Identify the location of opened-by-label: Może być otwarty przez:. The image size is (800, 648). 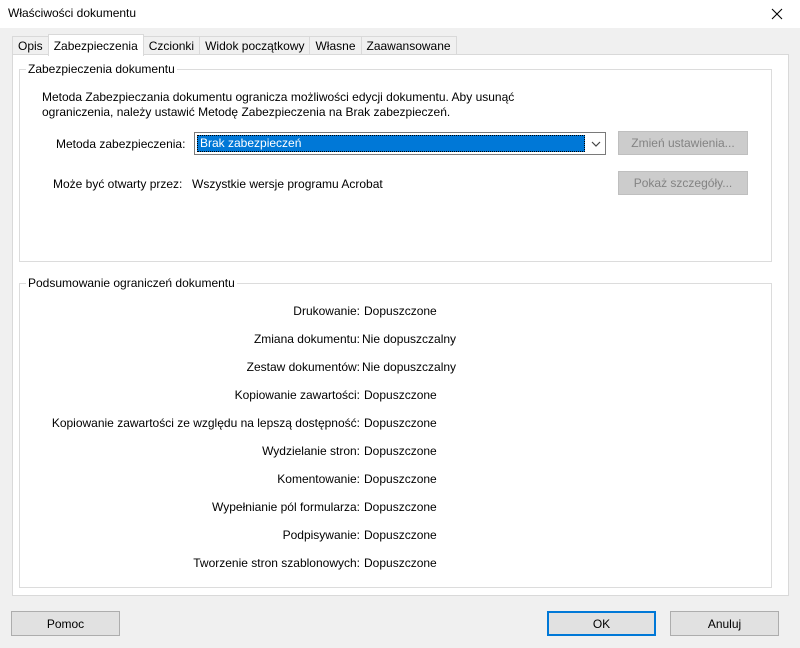
(118, 184).